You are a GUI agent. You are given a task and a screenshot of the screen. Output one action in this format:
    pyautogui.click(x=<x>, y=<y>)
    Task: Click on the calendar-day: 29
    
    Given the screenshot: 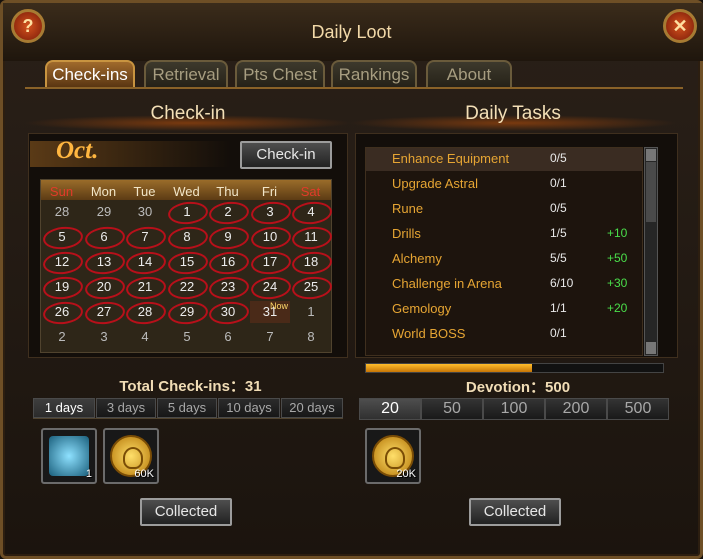 What is the action you would take?
    pyautogui.click(x=187, y=312)
    